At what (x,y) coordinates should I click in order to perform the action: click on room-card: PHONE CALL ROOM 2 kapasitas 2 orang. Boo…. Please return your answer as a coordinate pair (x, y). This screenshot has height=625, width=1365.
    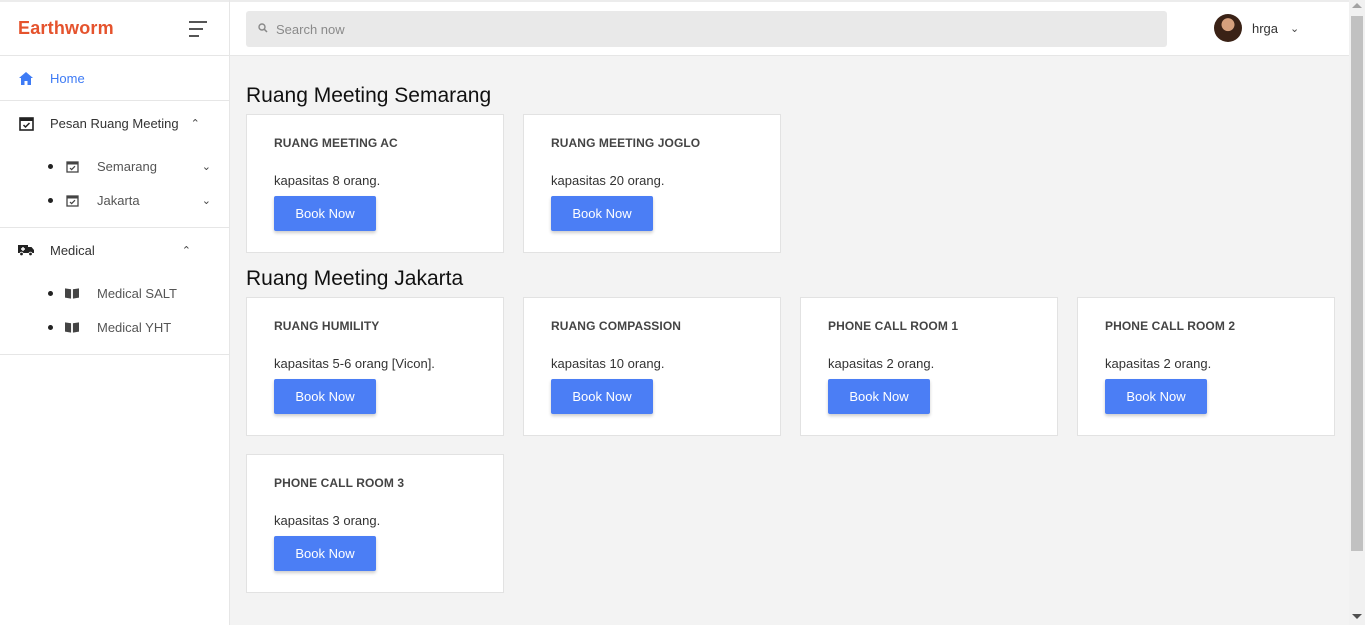
    Looking at the image, I should click on (1206, 366).